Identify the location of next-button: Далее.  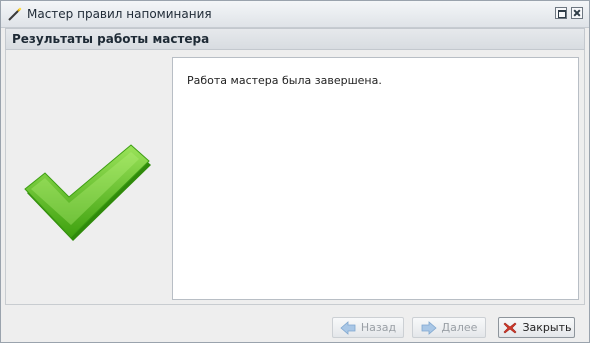
(449, 327).